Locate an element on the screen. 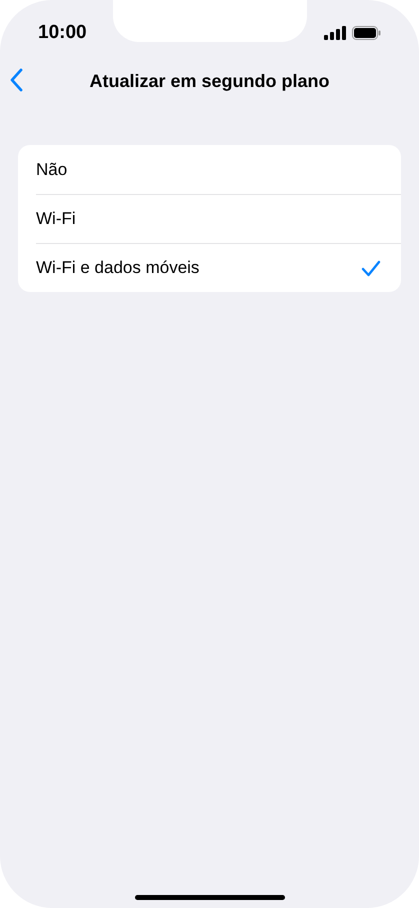 The height and width of the screenshot is (908, 419). page-title: Atualizar em segundo plano is located at coordinates (209, 81).